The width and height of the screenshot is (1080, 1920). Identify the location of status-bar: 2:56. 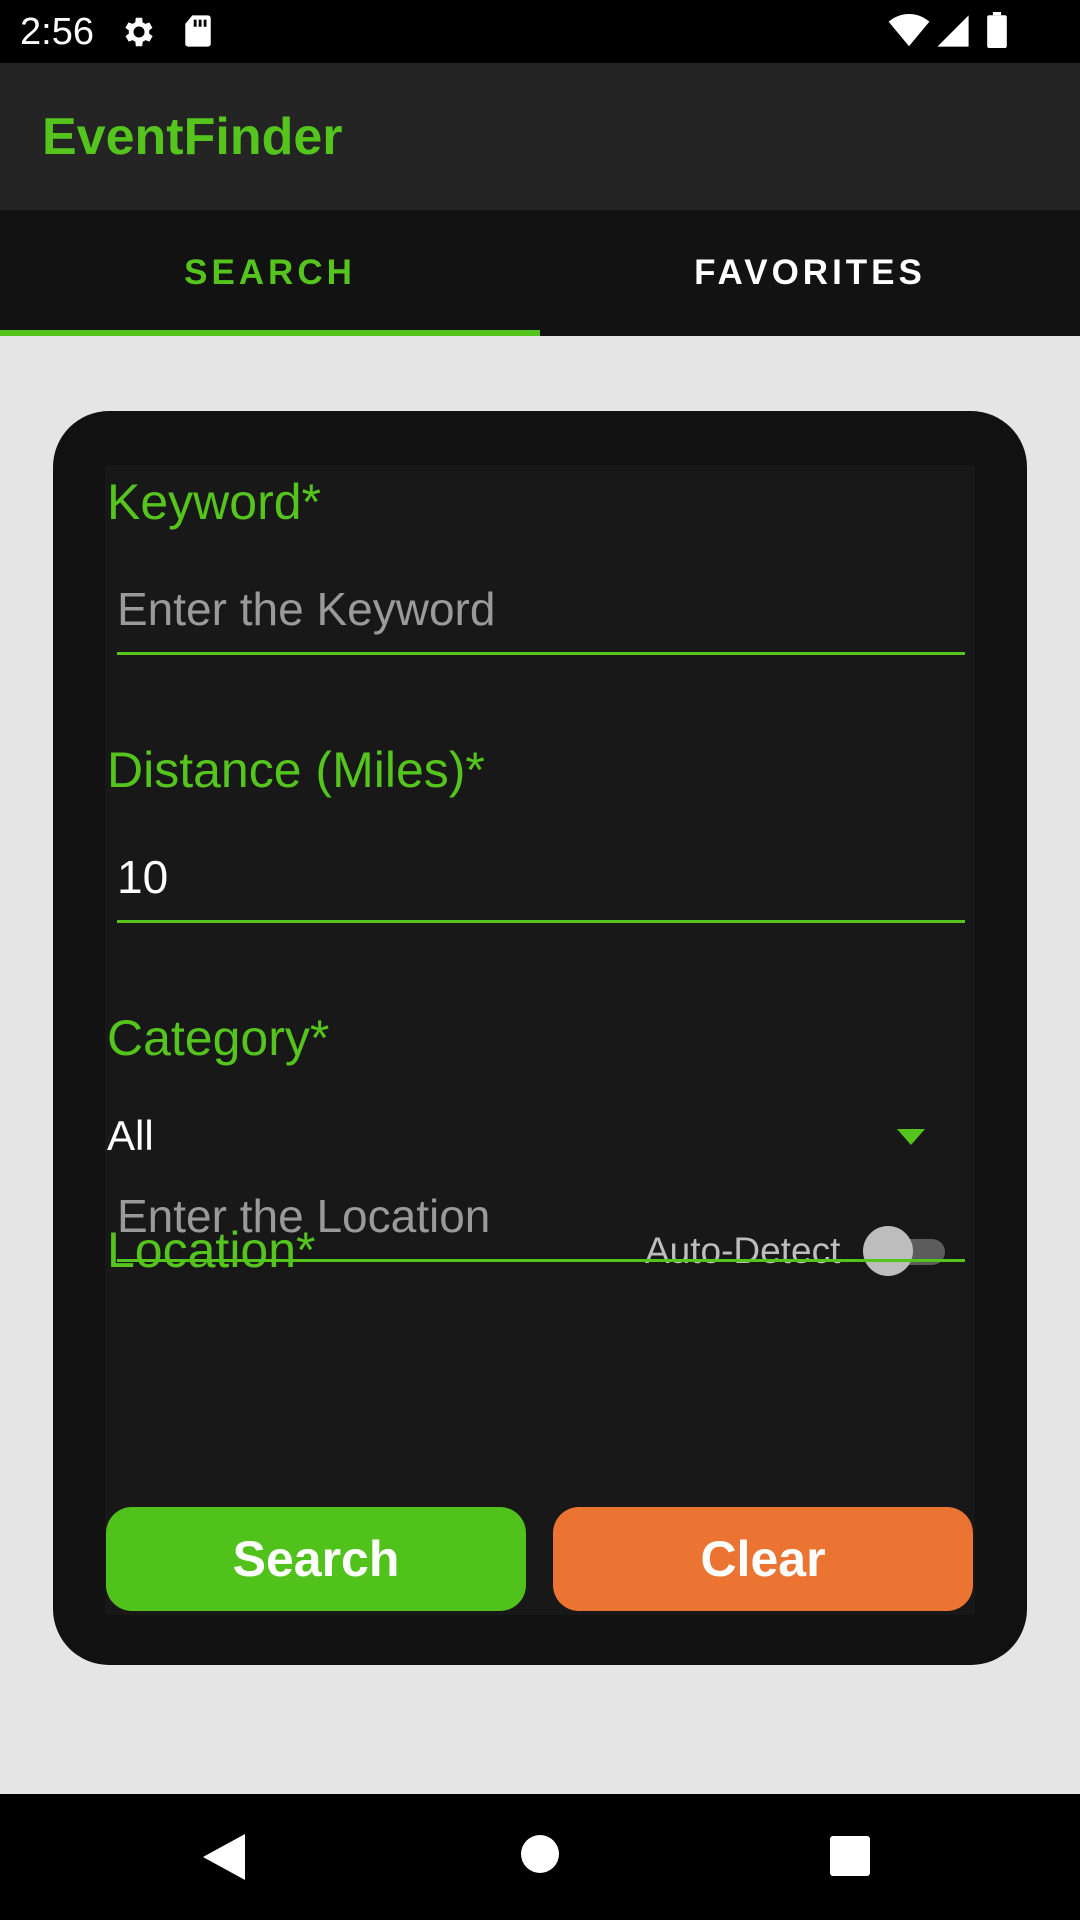
(540, 31).